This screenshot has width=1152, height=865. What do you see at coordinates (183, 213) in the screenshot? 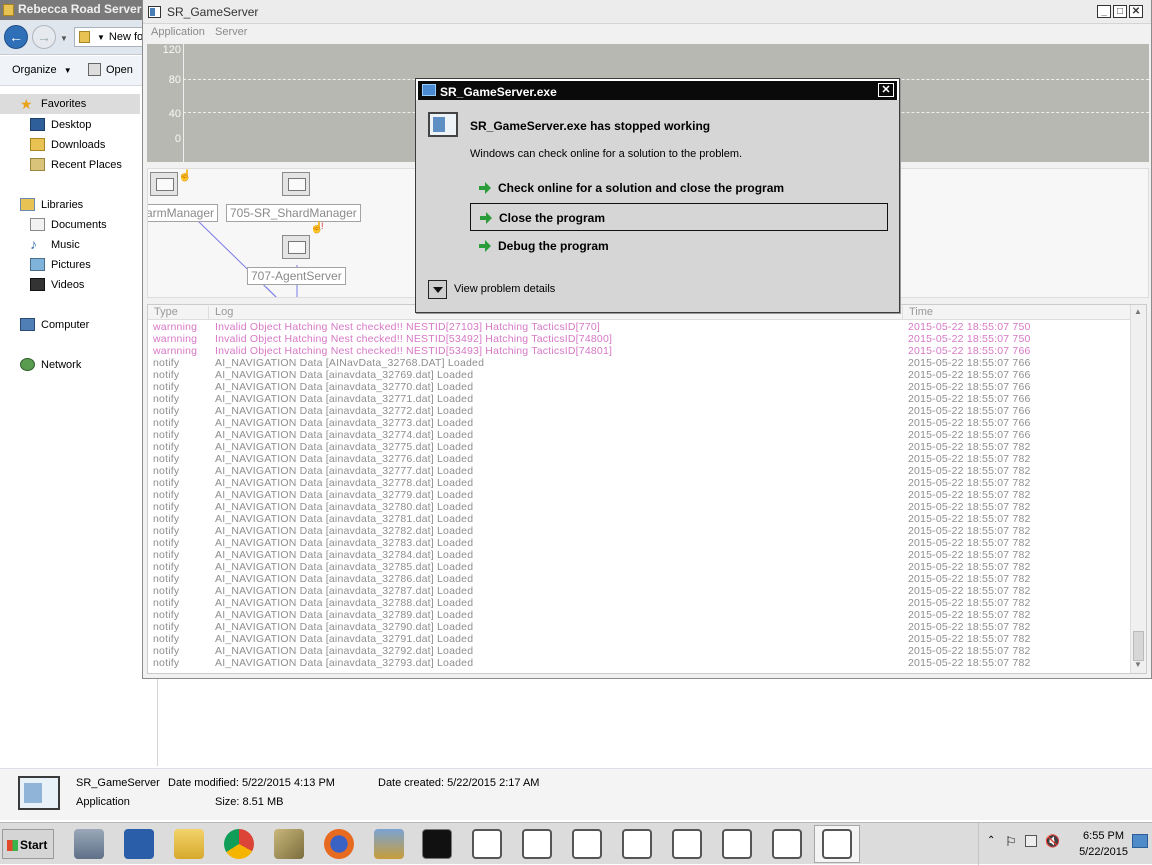
I see `farm-manager-node: armManager` at bounding box center [183, 213].